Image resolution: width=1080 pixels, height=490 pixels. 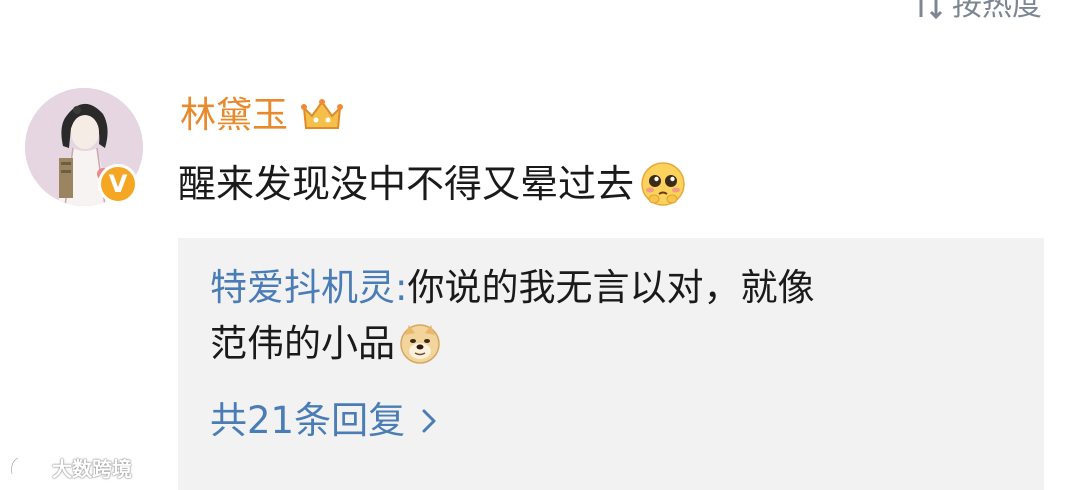 I want to click on doge-emoji-icon, so click(x=420, y=344).